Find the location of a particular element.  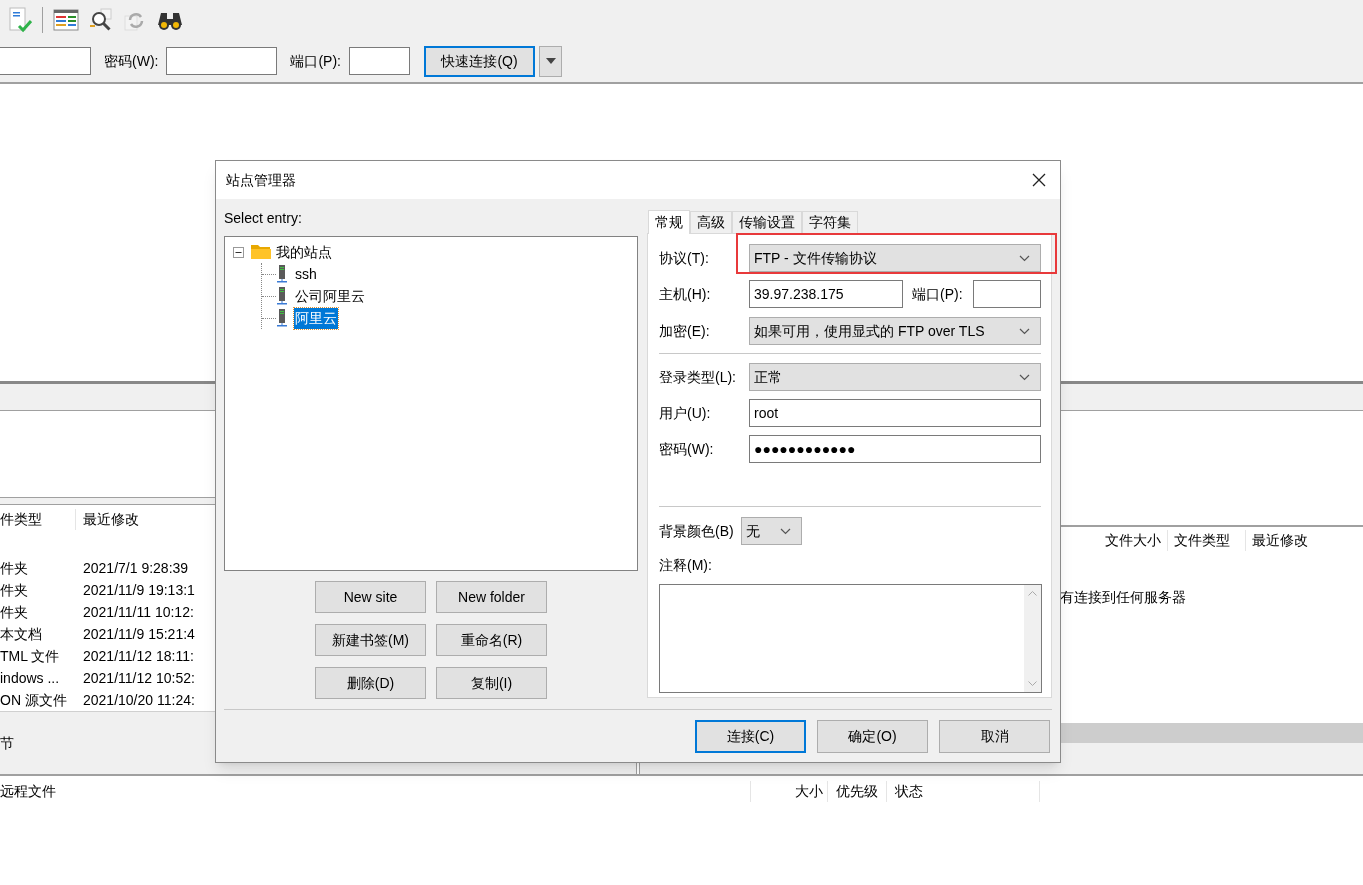

field-label: 密码(W): is located at coordinates (687, 449).